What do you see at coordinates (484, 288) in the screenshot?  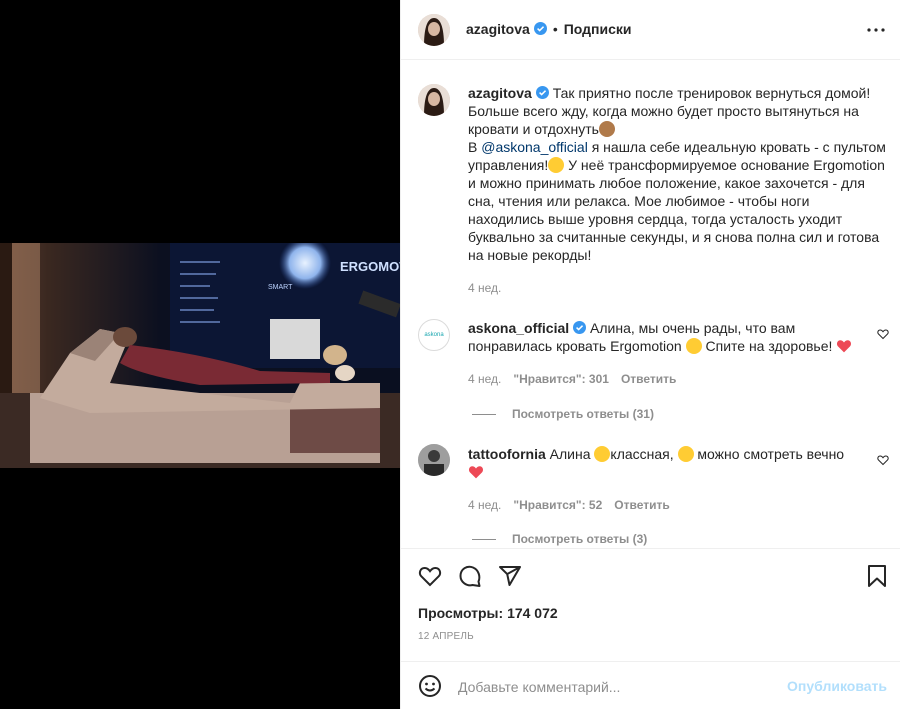 I see `caption-time: 4 нед.` at bounding box center [484, 288].